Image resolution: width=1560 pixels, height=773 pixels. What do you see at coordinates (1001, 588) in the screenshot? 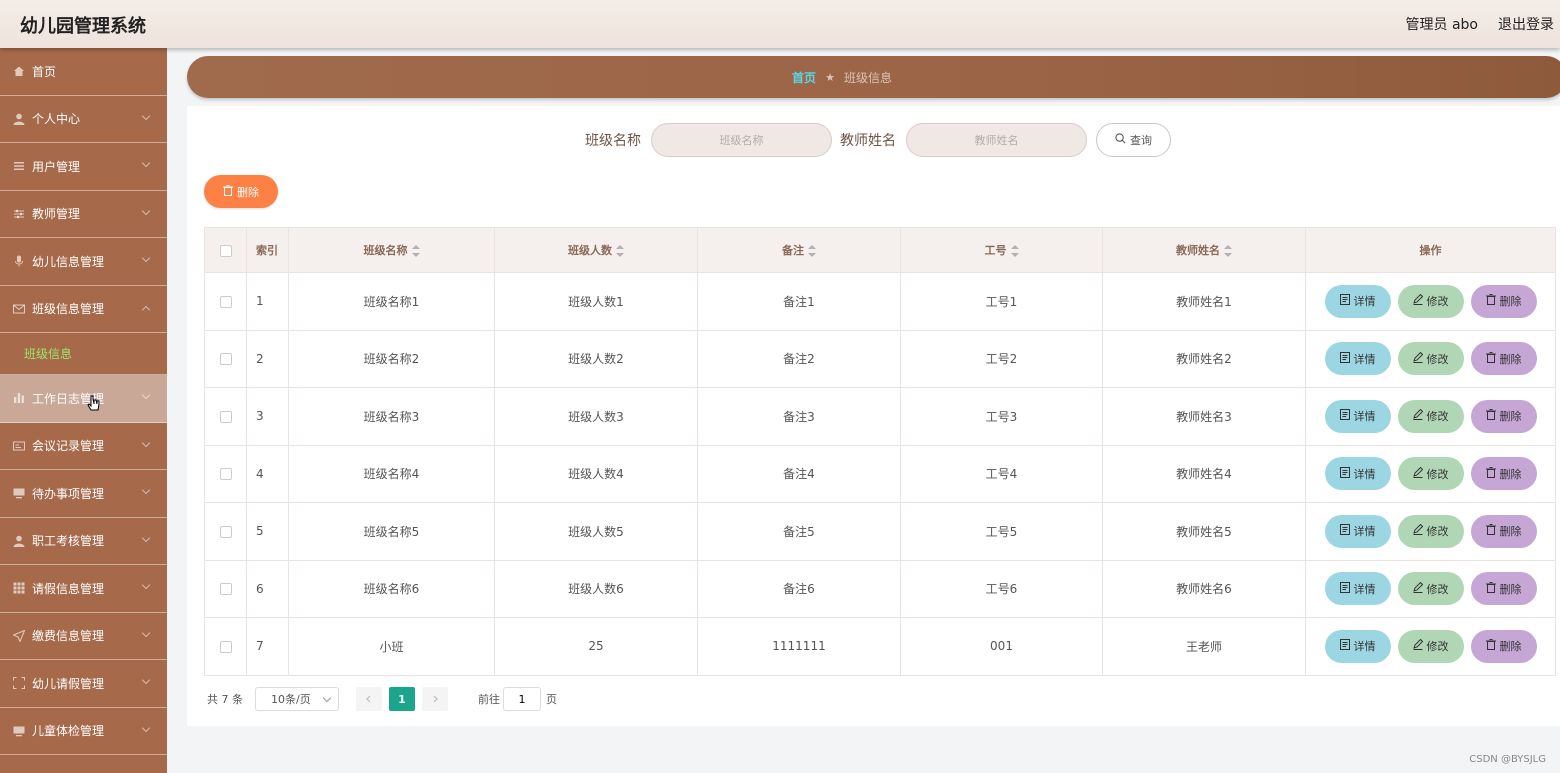
I see `row-job-no: 工号6` at bounding box center [1001, 588].